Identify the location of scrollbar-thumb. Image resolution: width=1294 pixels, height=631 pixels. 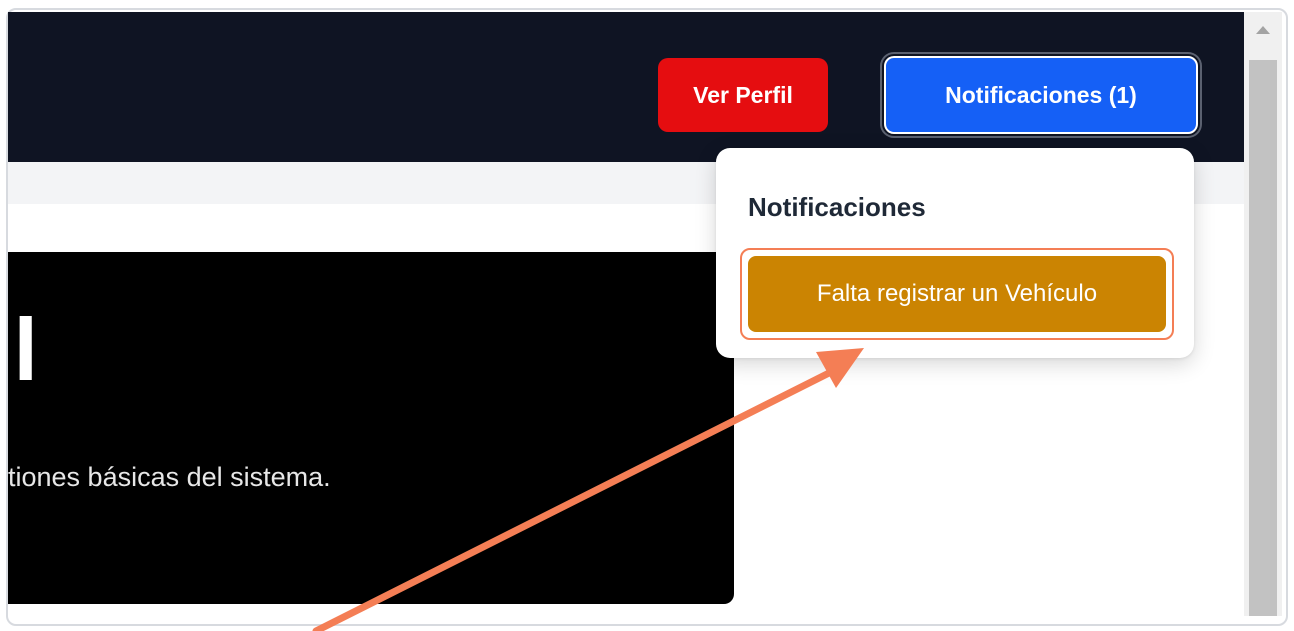
(1263, 338).